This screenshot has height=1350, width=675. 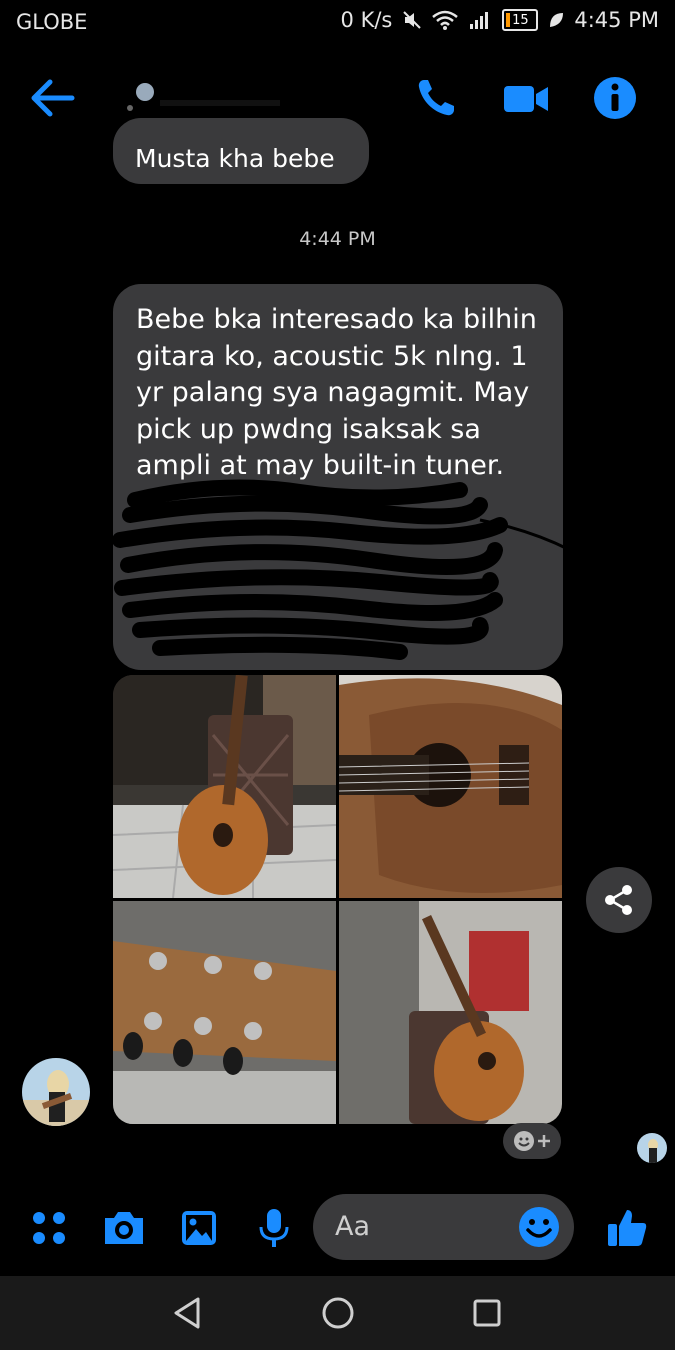 What do you see at coordinates (337, 239) in the screenshot?
I see `message-timestamp: 4:44 PM` at bounding box center [337, 239].